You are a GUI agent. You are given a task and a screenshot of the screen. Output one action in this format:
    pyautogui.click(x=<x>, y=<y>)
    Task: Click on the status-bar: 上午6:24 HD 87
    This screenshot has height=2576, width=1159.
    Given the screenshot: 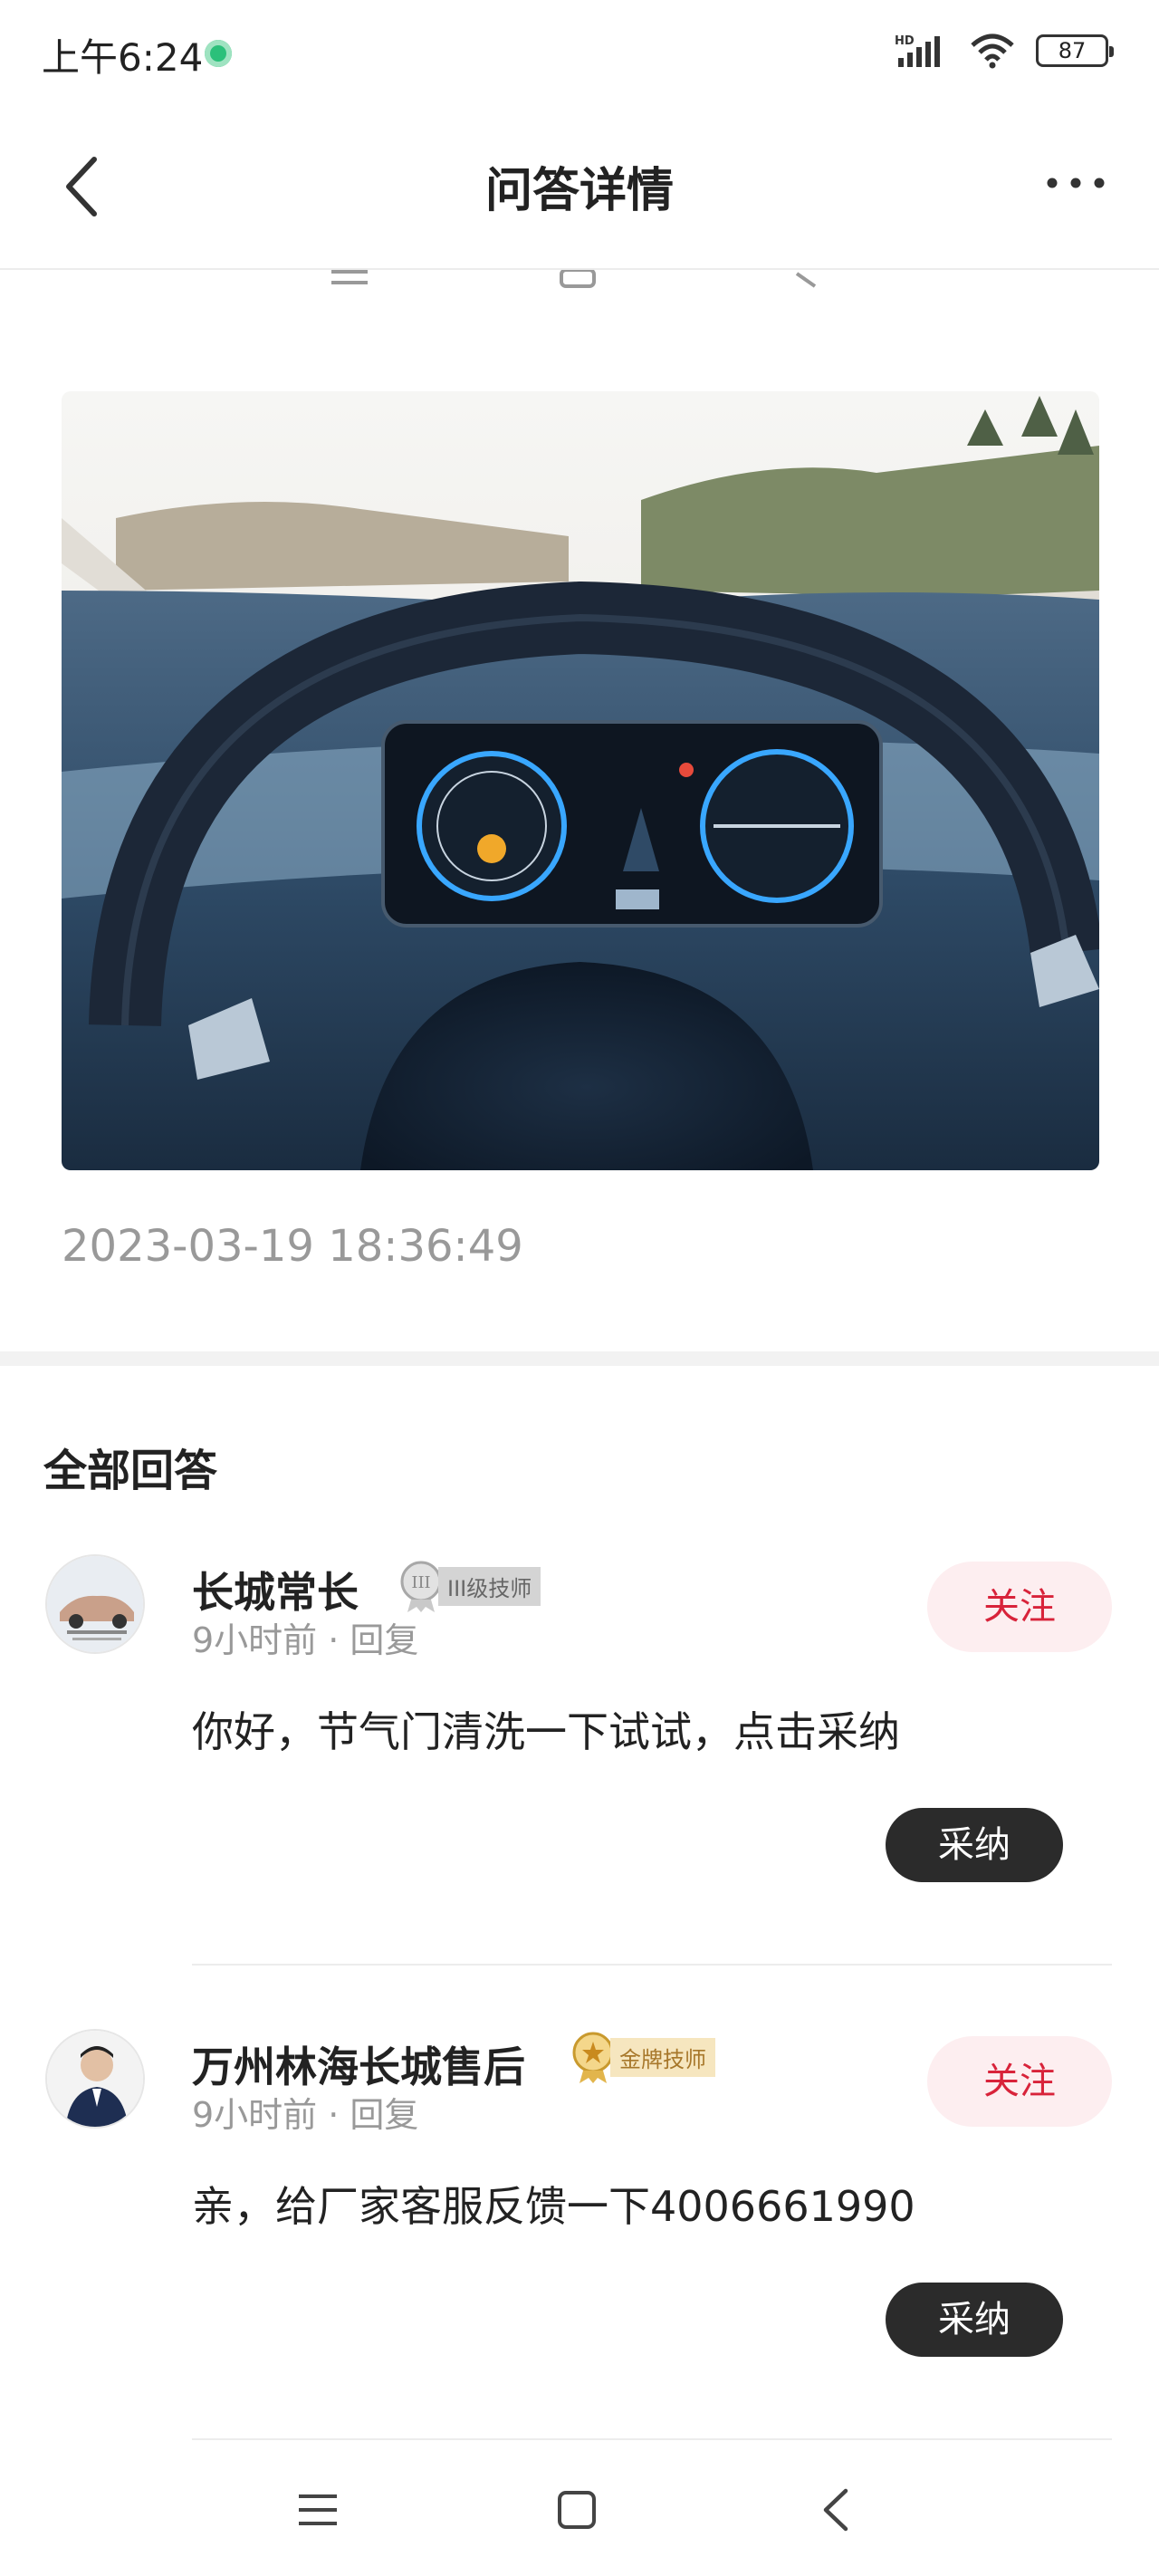 What is the action you would take?
    pyautogui.click(x=579, y=52)
    